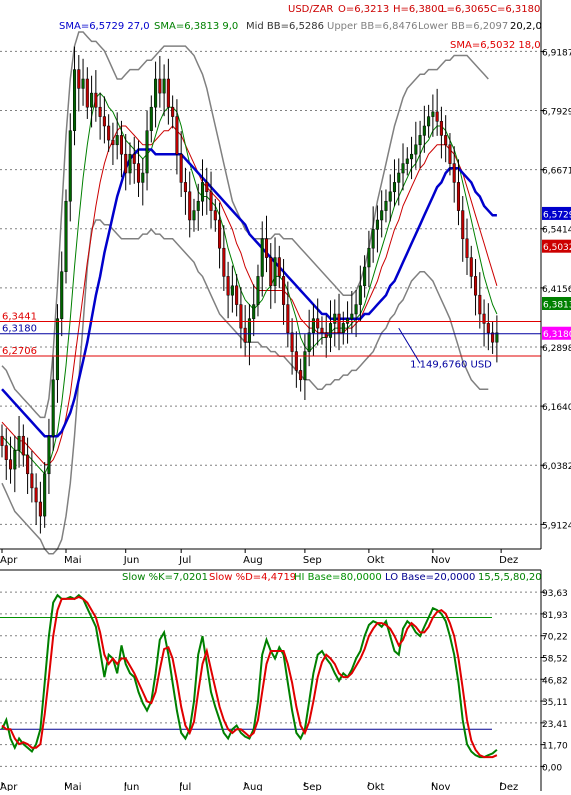 Image resolution: width=571 pixels, height=795 pixels. What do you see at coordinates (441, 786) in the screenshot?
I see `stoch-x-label: Nov` at bounding box center [441, 786].